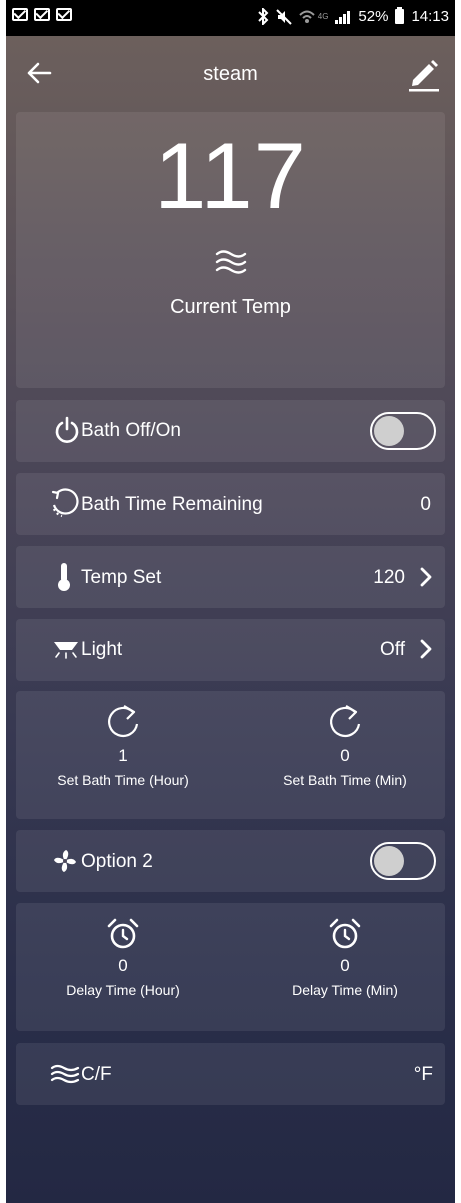 The height and width of the screenshot is (1203, 461). What do you see at coordinates (343, 17) in the screenshot?
I see `signal-icon` at bounding box center [343, 17].